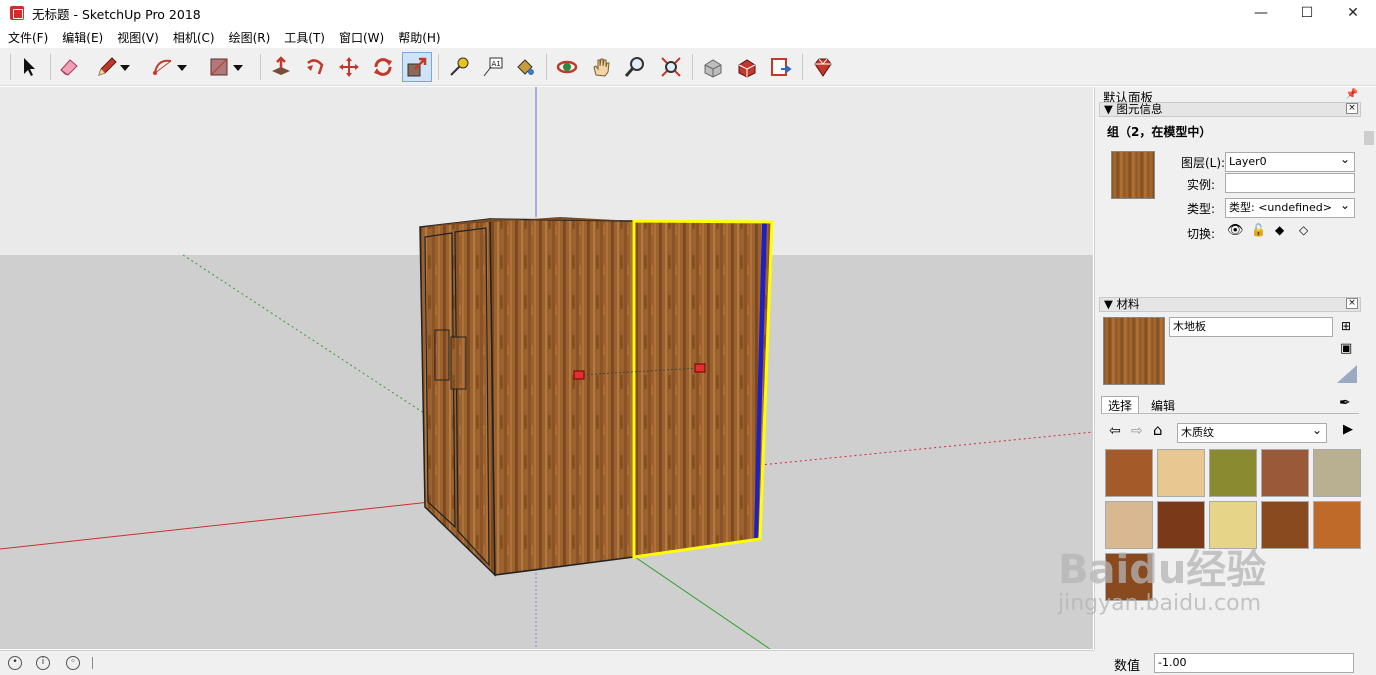 Image resolution: width=1376 pixels, height=675 pixels. What do you see at coordinates (182, 67) in the screenshot?
I see `arc-dropdown-button` at bounding box center [182, 67].